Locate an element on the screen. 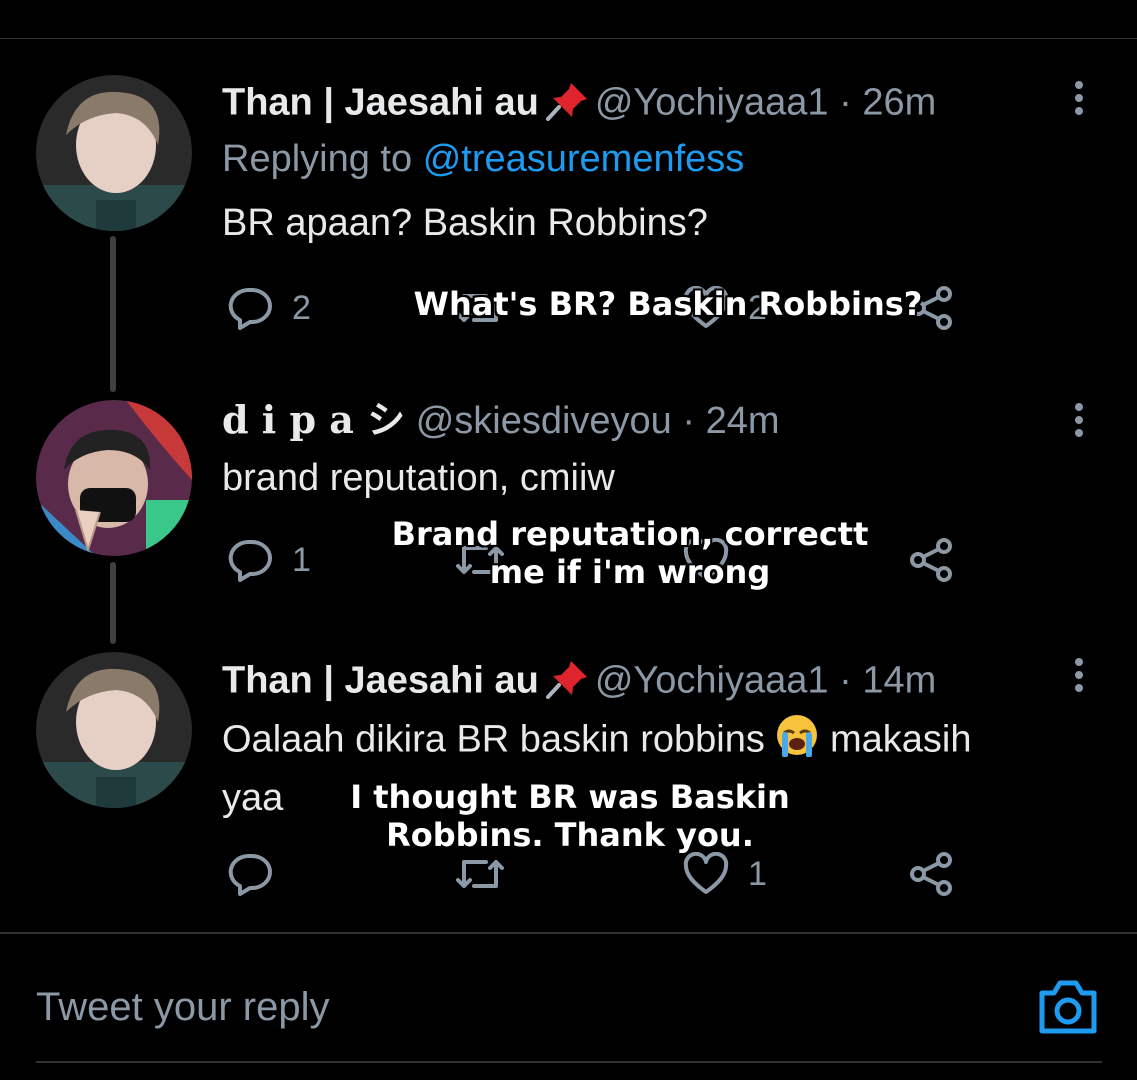  tweet-header: d i p a シ @skiesdiveyou · 24m is located at coordinates (501, 421).